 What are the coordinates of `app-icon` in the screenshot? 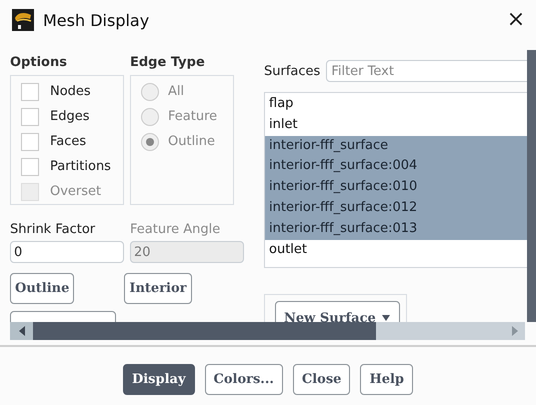 It's located at (23, 20).